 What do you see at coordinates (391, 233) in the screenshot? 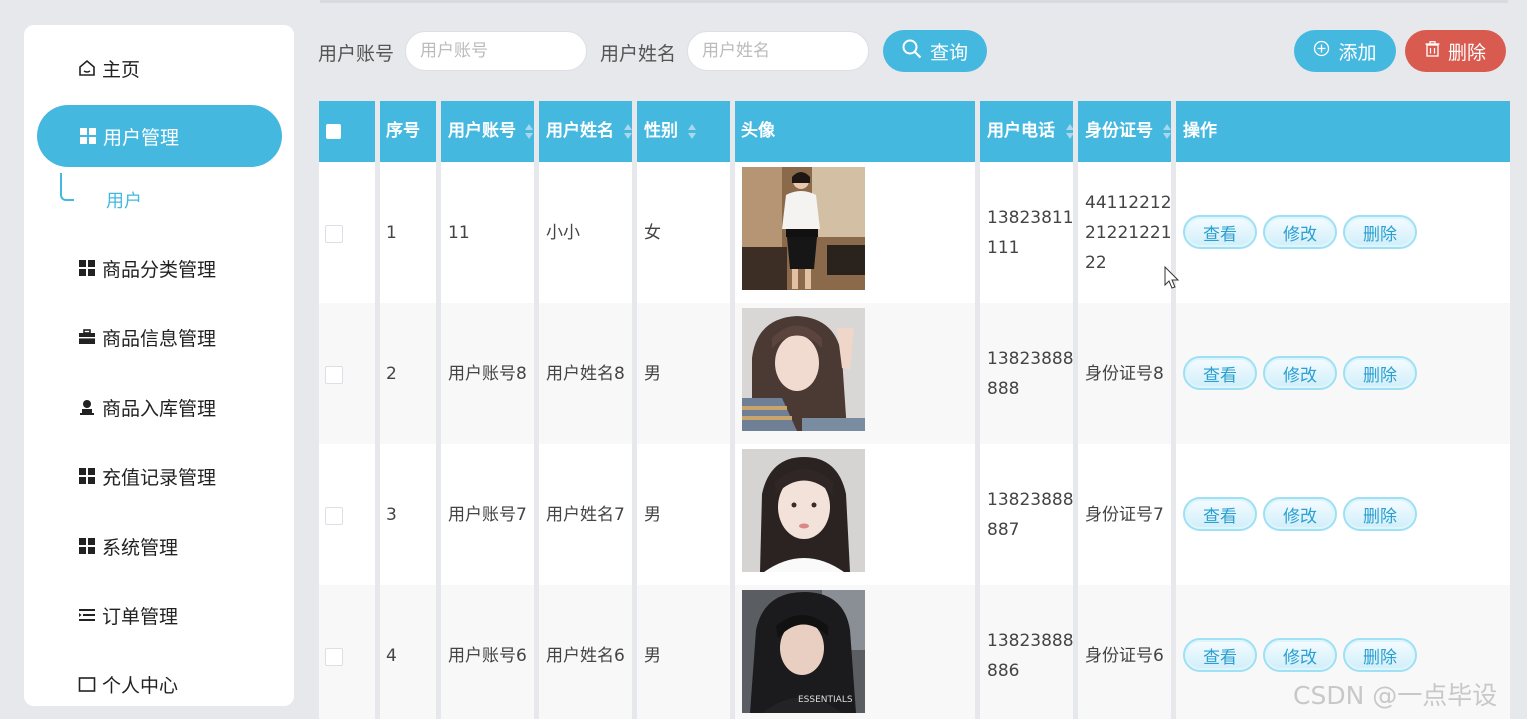
I see `cell-index: 1` at bounding box center [391, 233].